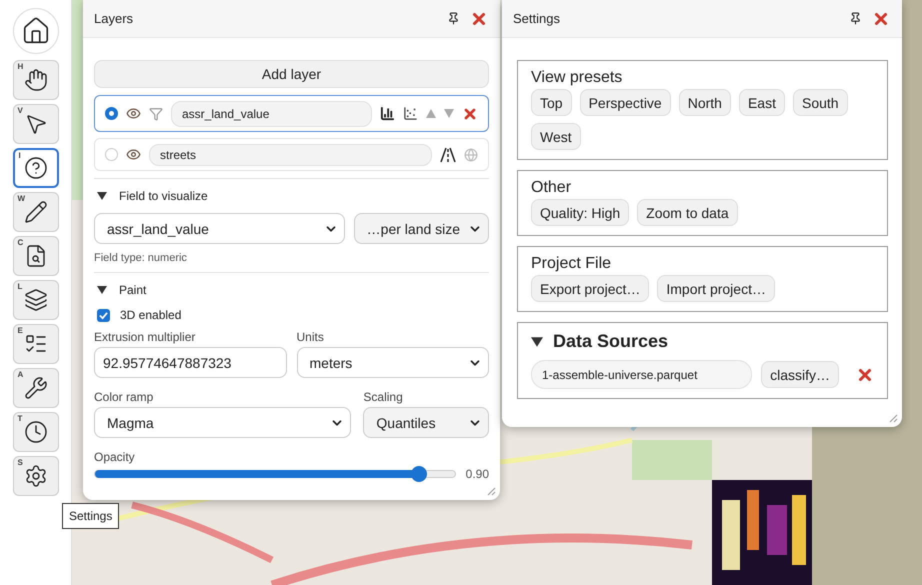  I want to click on scatter-plot-icon, so click(410, 113).